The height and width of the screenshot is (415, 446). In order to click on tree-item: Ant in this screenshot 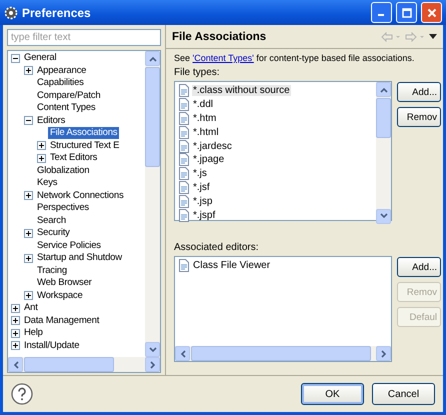, I will do `click(31, 308)`.